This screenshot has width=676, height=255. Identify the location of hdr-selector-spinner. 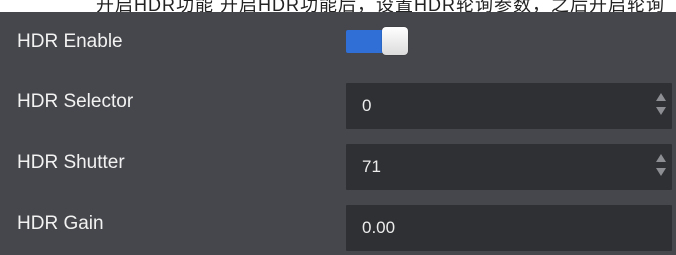
(661, 107).